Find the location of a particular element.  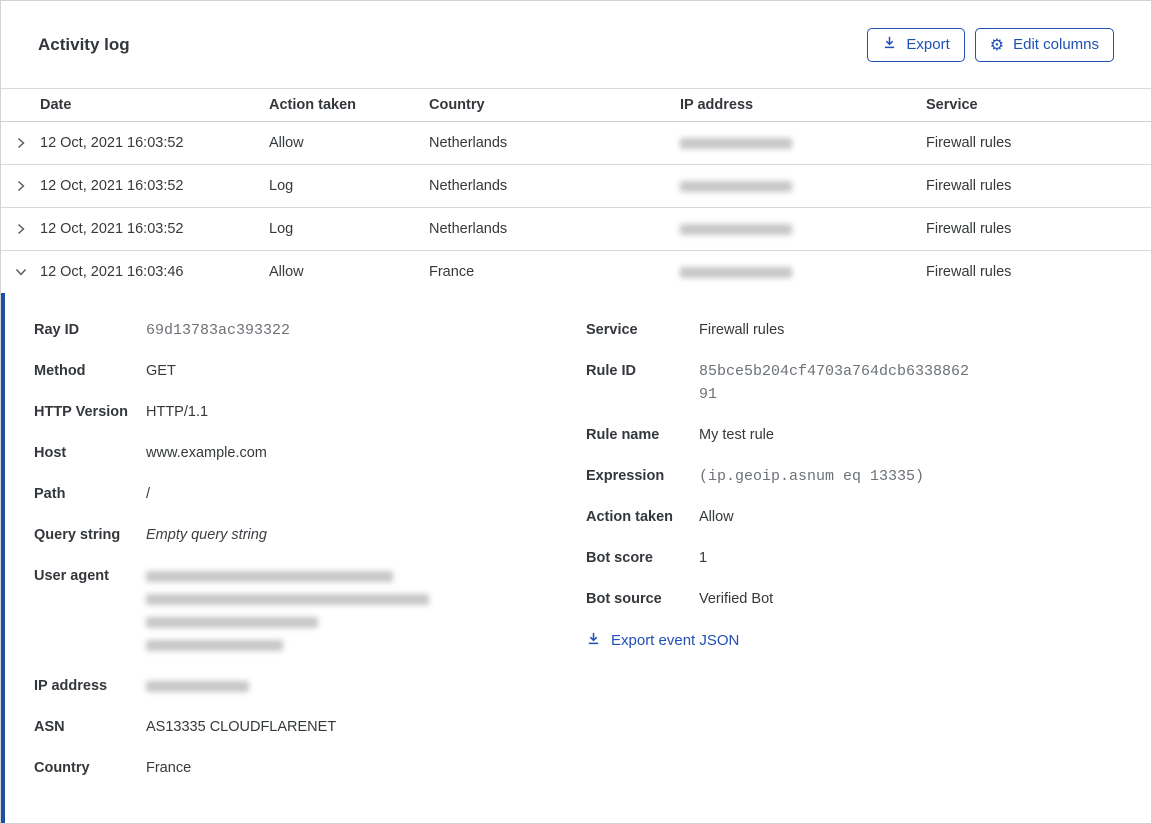

detail-field-user-agent: User agent is located at coordinates (310, 611).